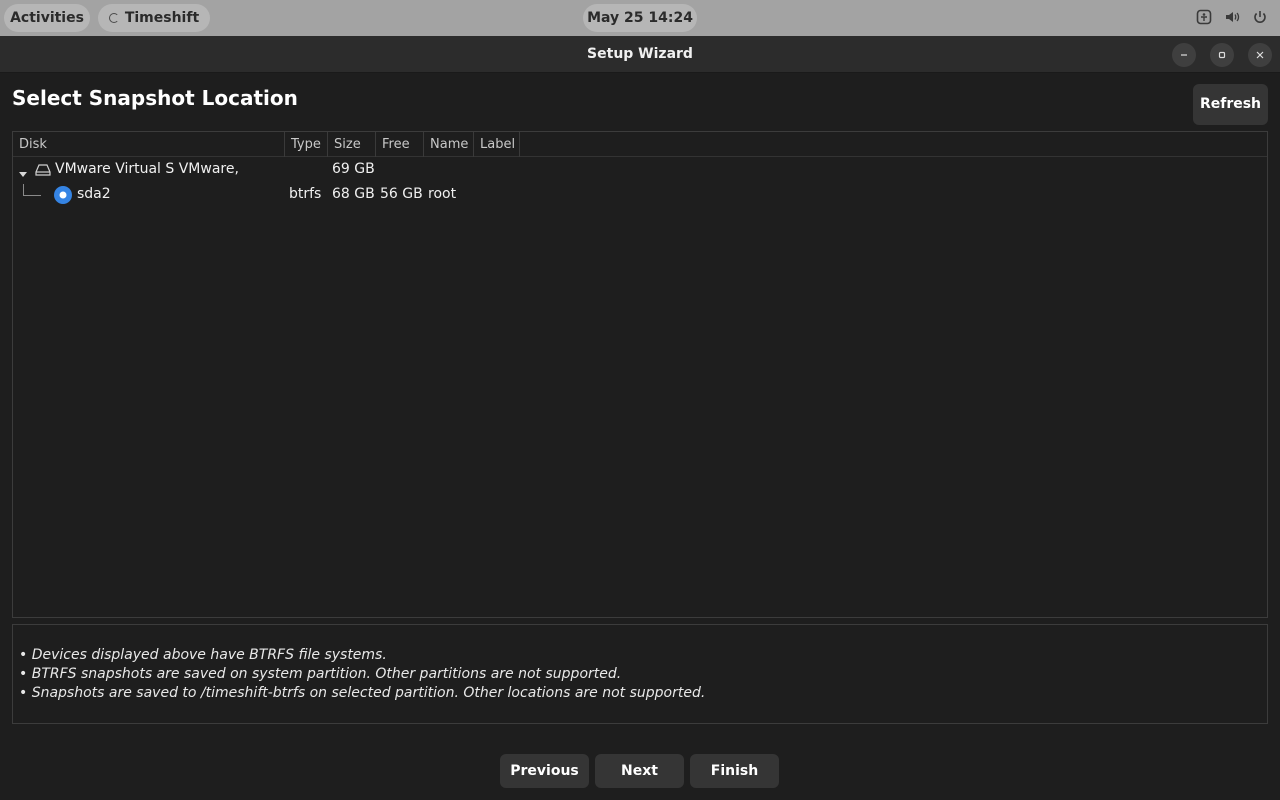 This screenshot has height=800, width=1280. What do you see at coordinates (1230, 104) in the screenshot?
I see `refresh-button: Refresh` at bounding box center [1230, 104].